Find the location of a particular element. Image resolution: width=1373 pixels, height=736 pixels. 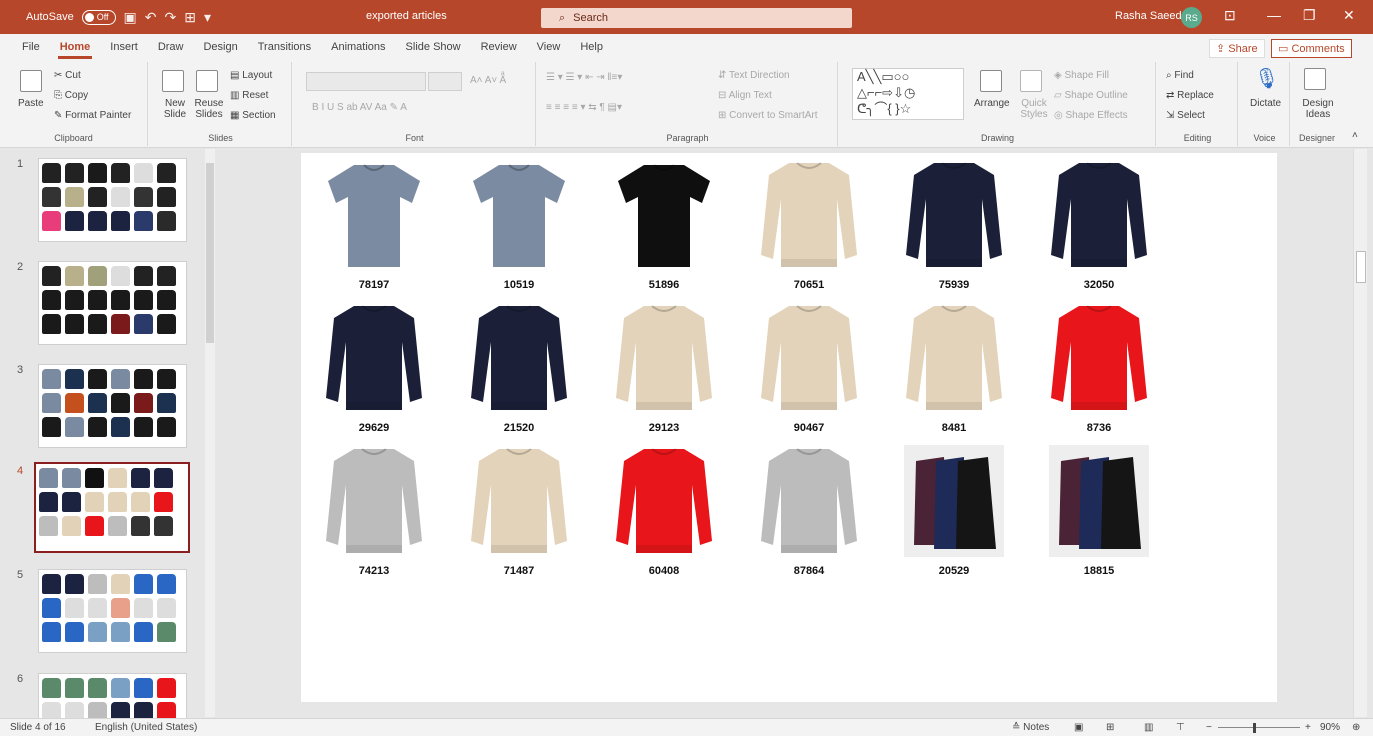

tab-slide-show: Slide Show is located at coordinates (433, 47).